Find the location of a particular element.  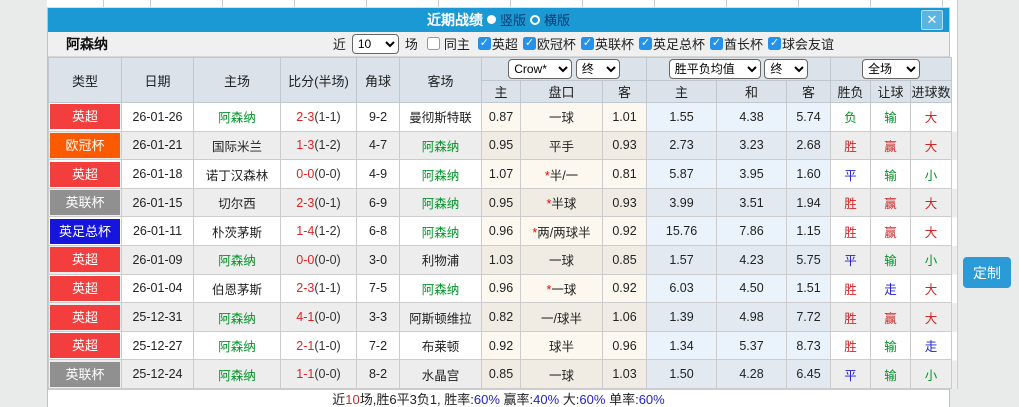

away-team-cell: 水晶宫 is located at coordinates (440, 374).